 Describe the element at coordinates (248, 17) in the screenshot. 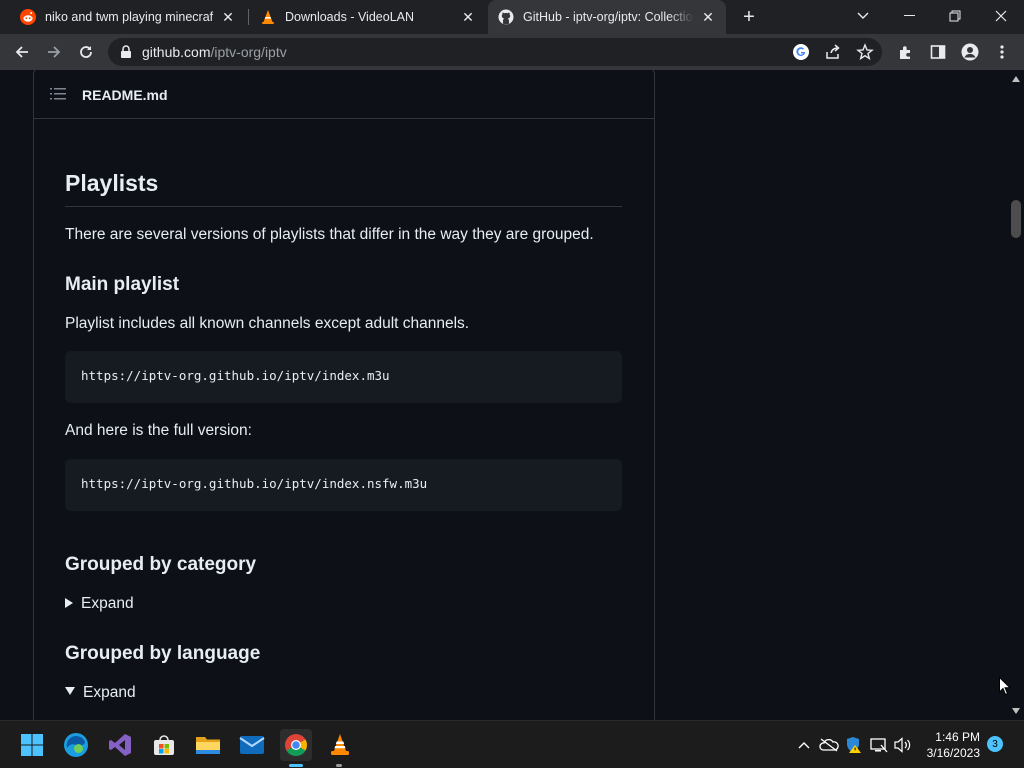

I see `tab-separator` at that location.